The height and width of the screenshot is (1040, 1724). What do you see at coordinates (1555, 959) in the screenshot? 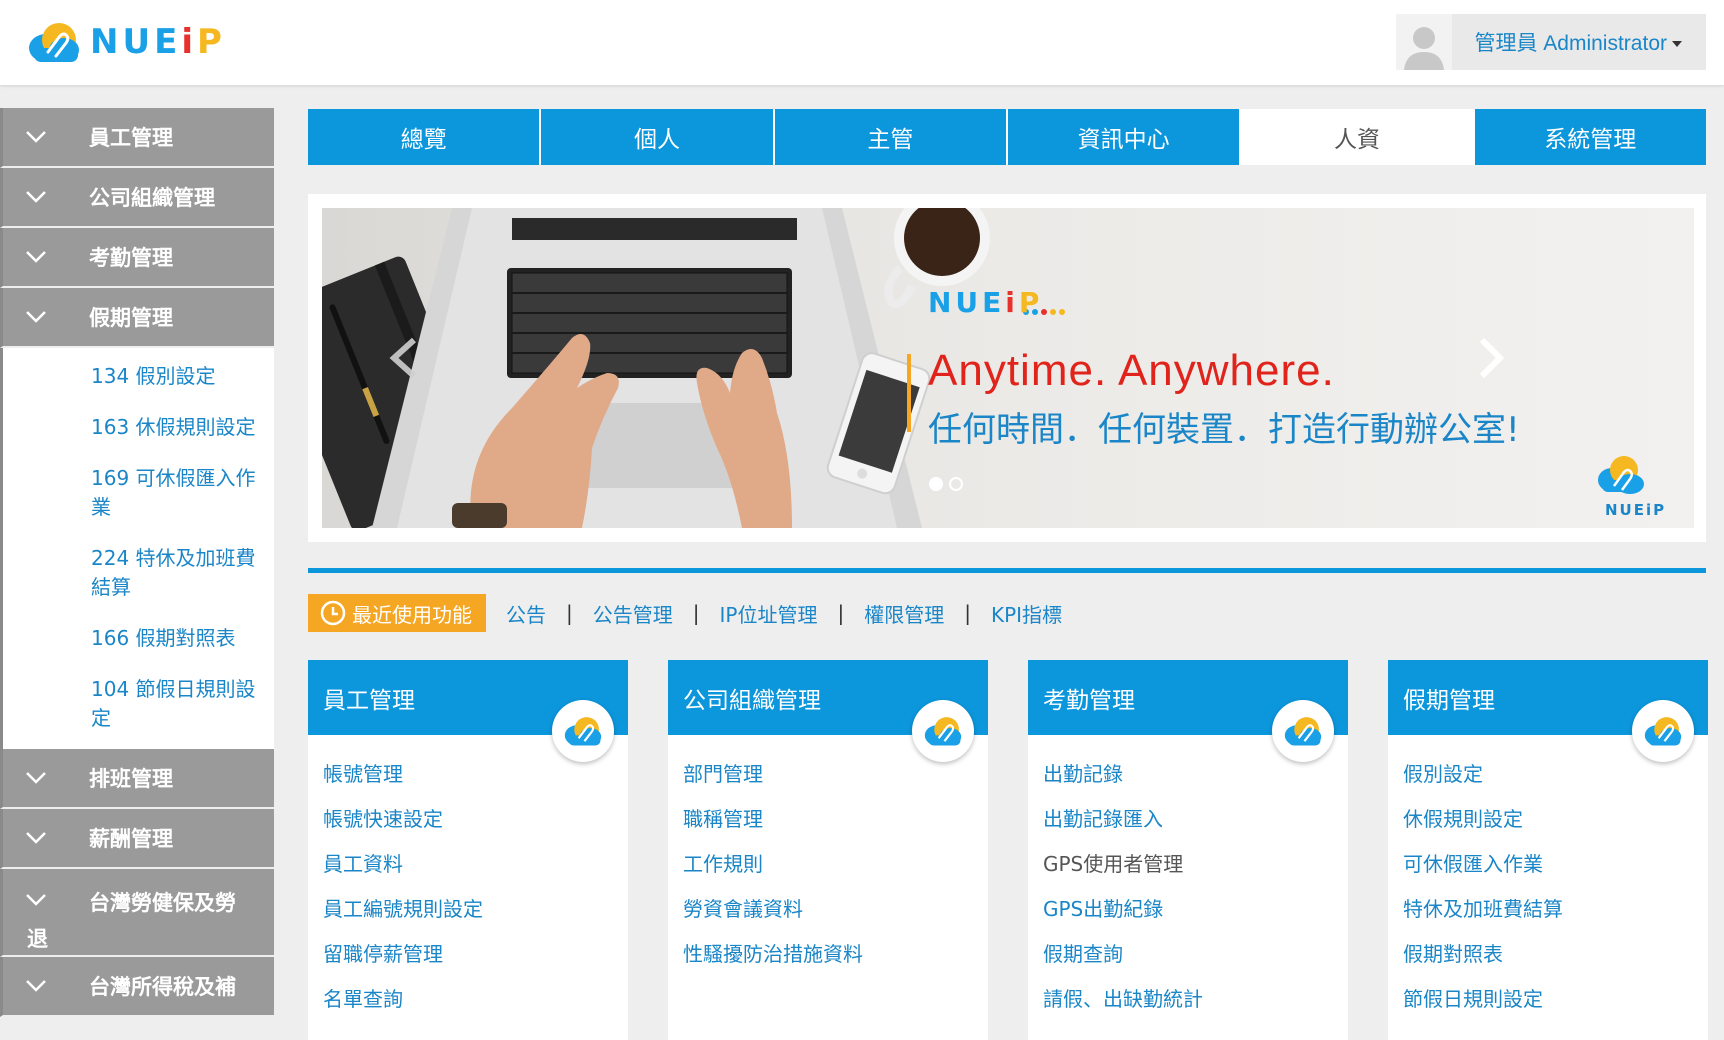
I see `card-link: 假期對照表` at bounding box center [1555, 959].